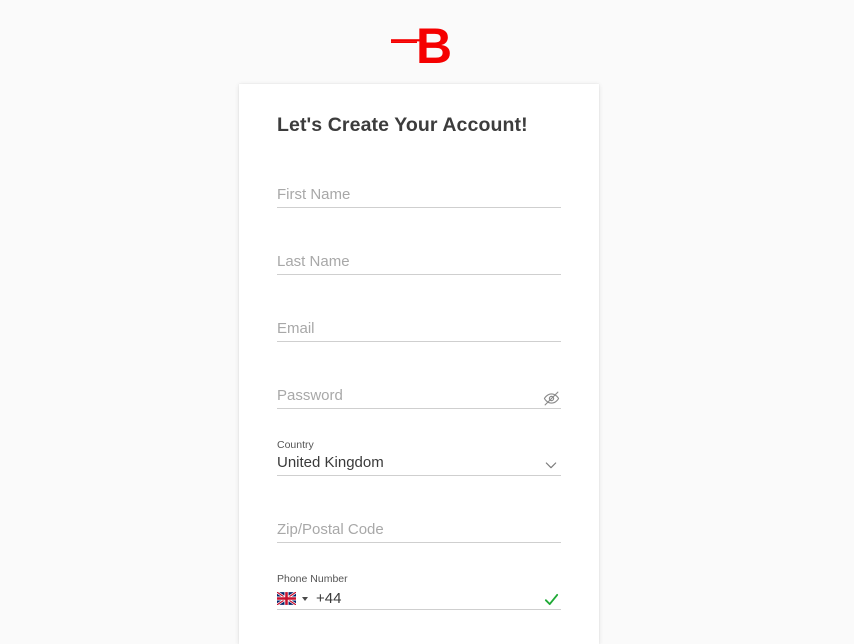 Image resolution: width=854 pixels, height=644 pixels. I want to click on phone-number-input-row: +44, so click(309, 598).